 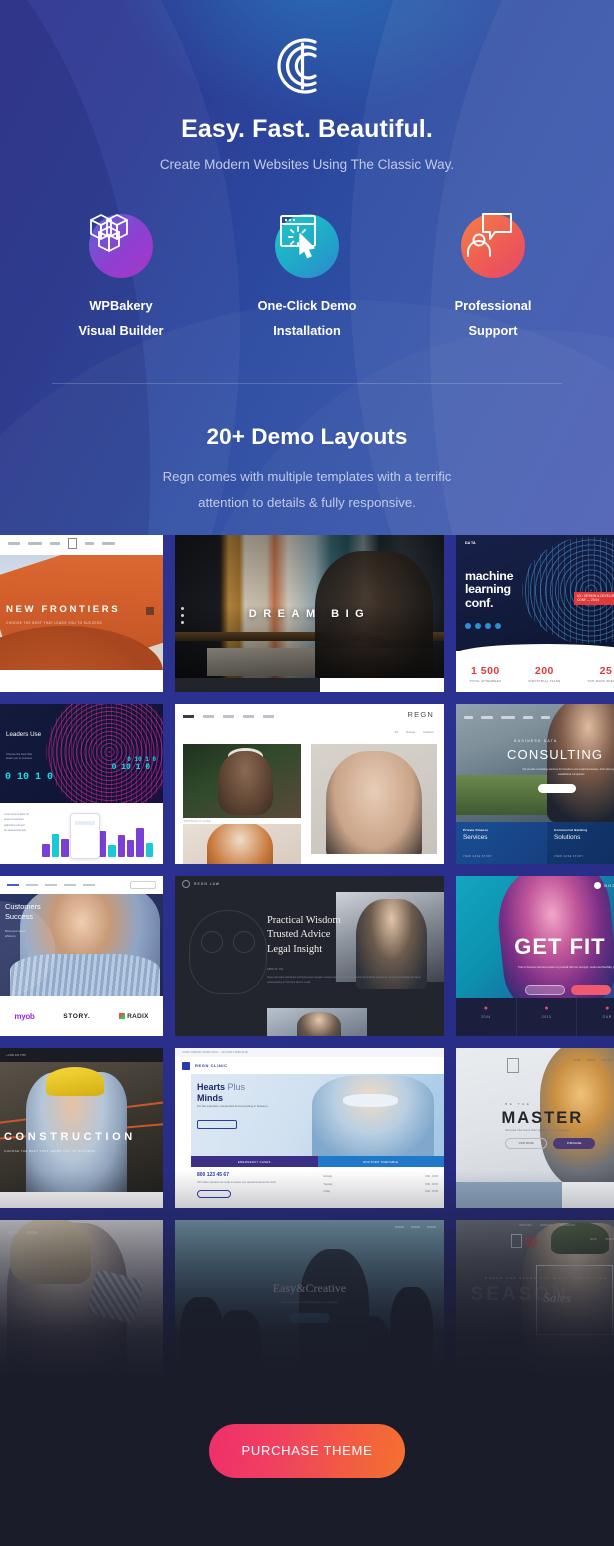 I want to click on thumb-badge: UX / DESIGN & DEVELOPMENT CONF — 23.04, so click(x=594, y=598).